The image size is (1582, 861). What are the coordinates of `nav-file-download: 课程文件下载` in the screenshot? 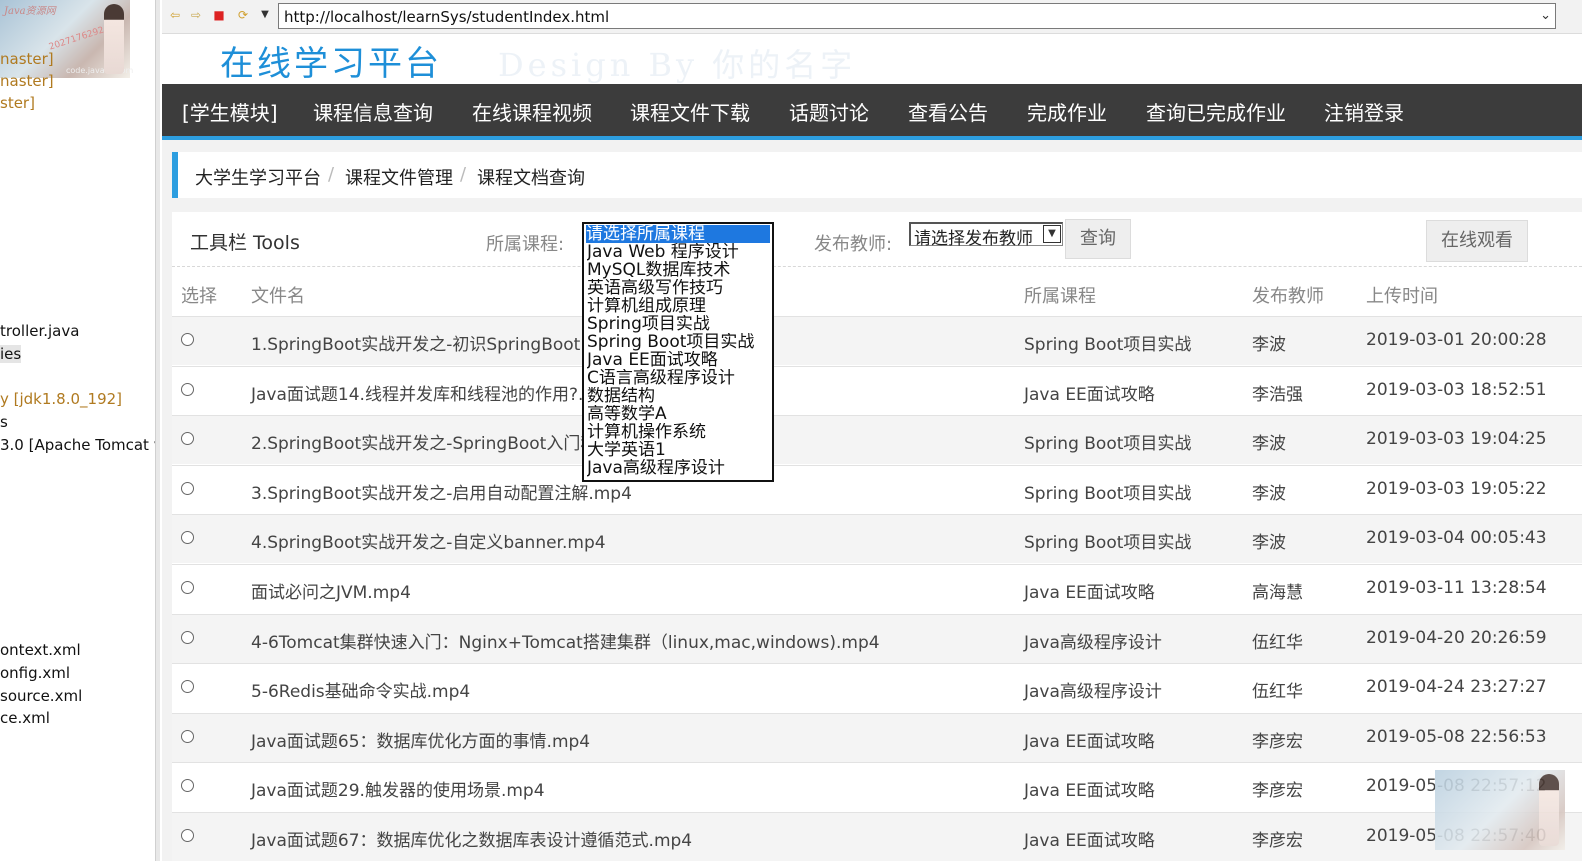 It's located at (690, 111).